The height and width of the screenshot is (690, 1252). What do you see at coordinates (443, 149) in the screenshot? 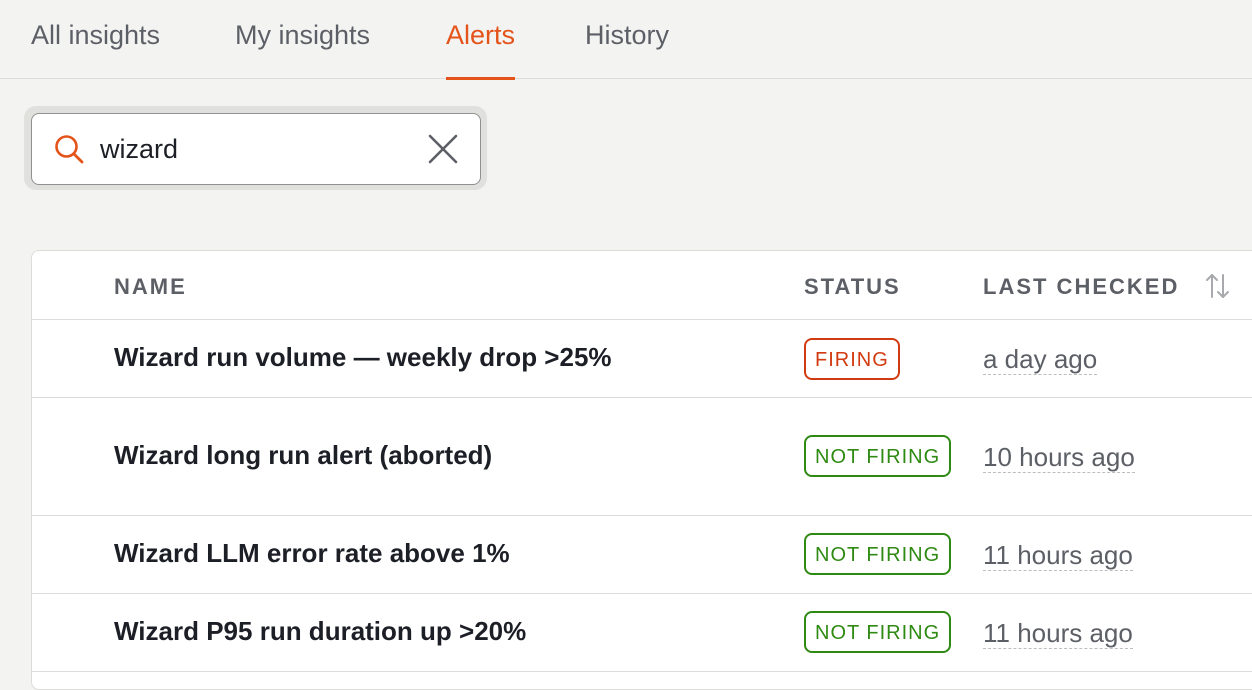
I see `close-icon` at bounding box center [443, 149].